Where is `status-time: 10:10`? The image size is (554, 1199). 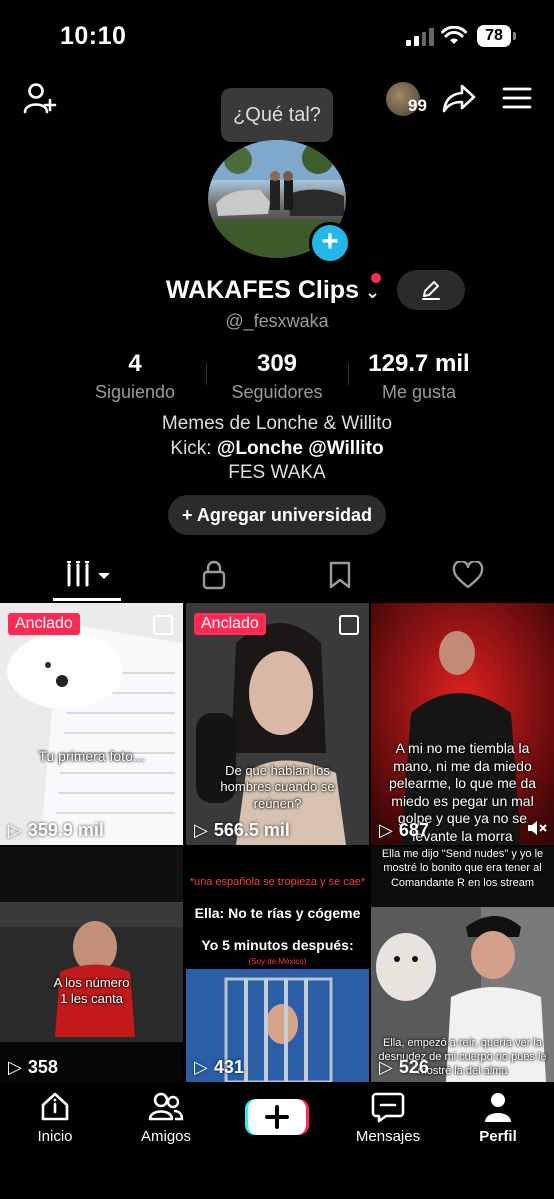 status-time: 10:10 is located at coordinates (93, 36).